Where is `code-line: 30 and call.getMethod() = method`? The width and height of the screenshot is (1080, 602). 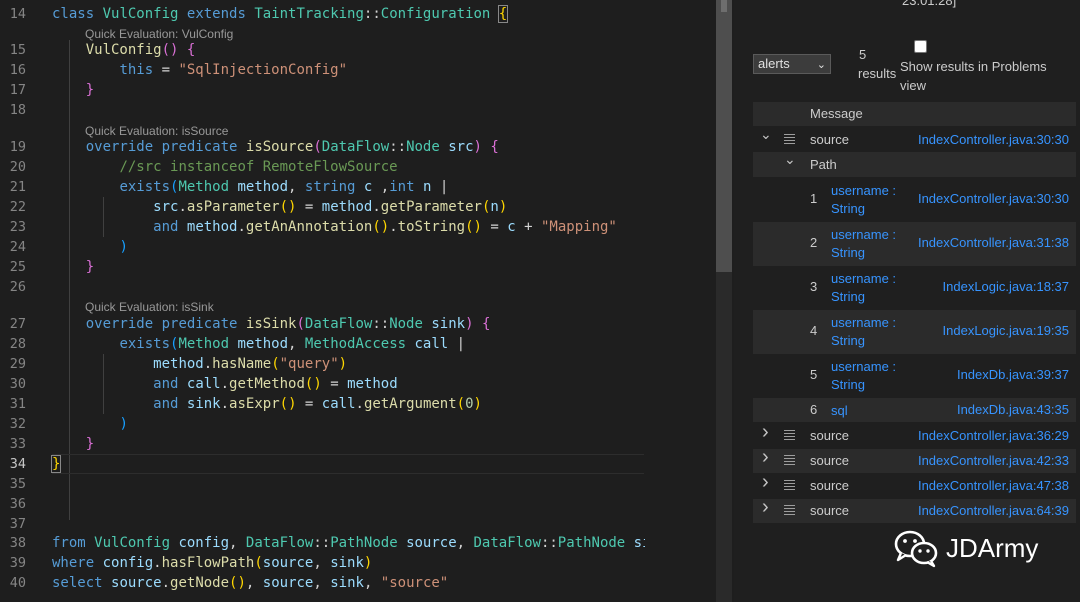
code-line: 30 and call.getMethod() = method is located at coordinates (322, 384).